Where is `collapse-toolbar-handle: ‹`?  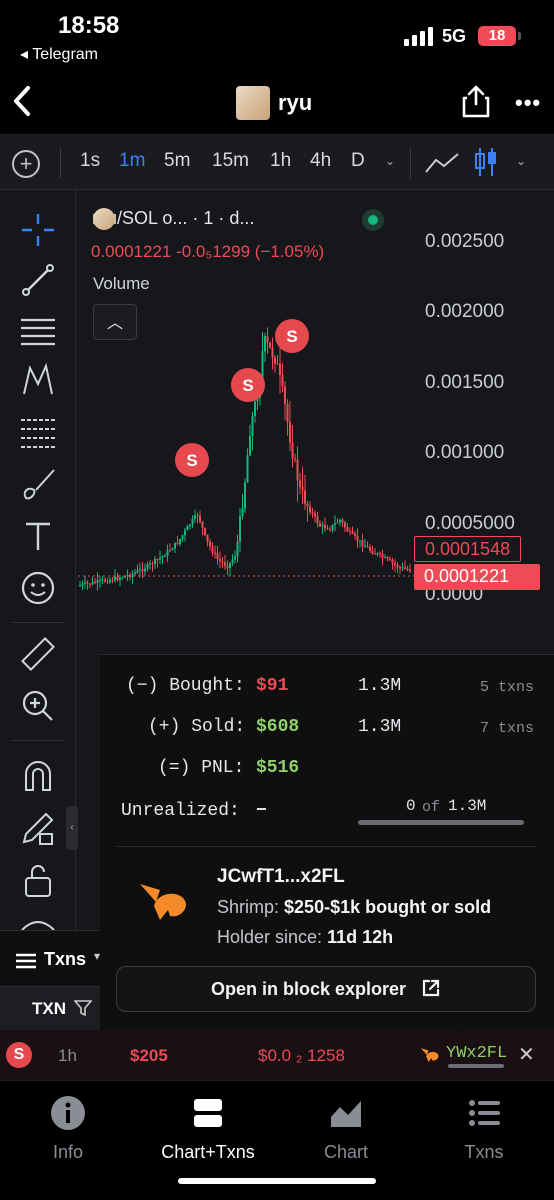 collapse-toolbar-handle: ‹ is located at coordinates (72, 828).